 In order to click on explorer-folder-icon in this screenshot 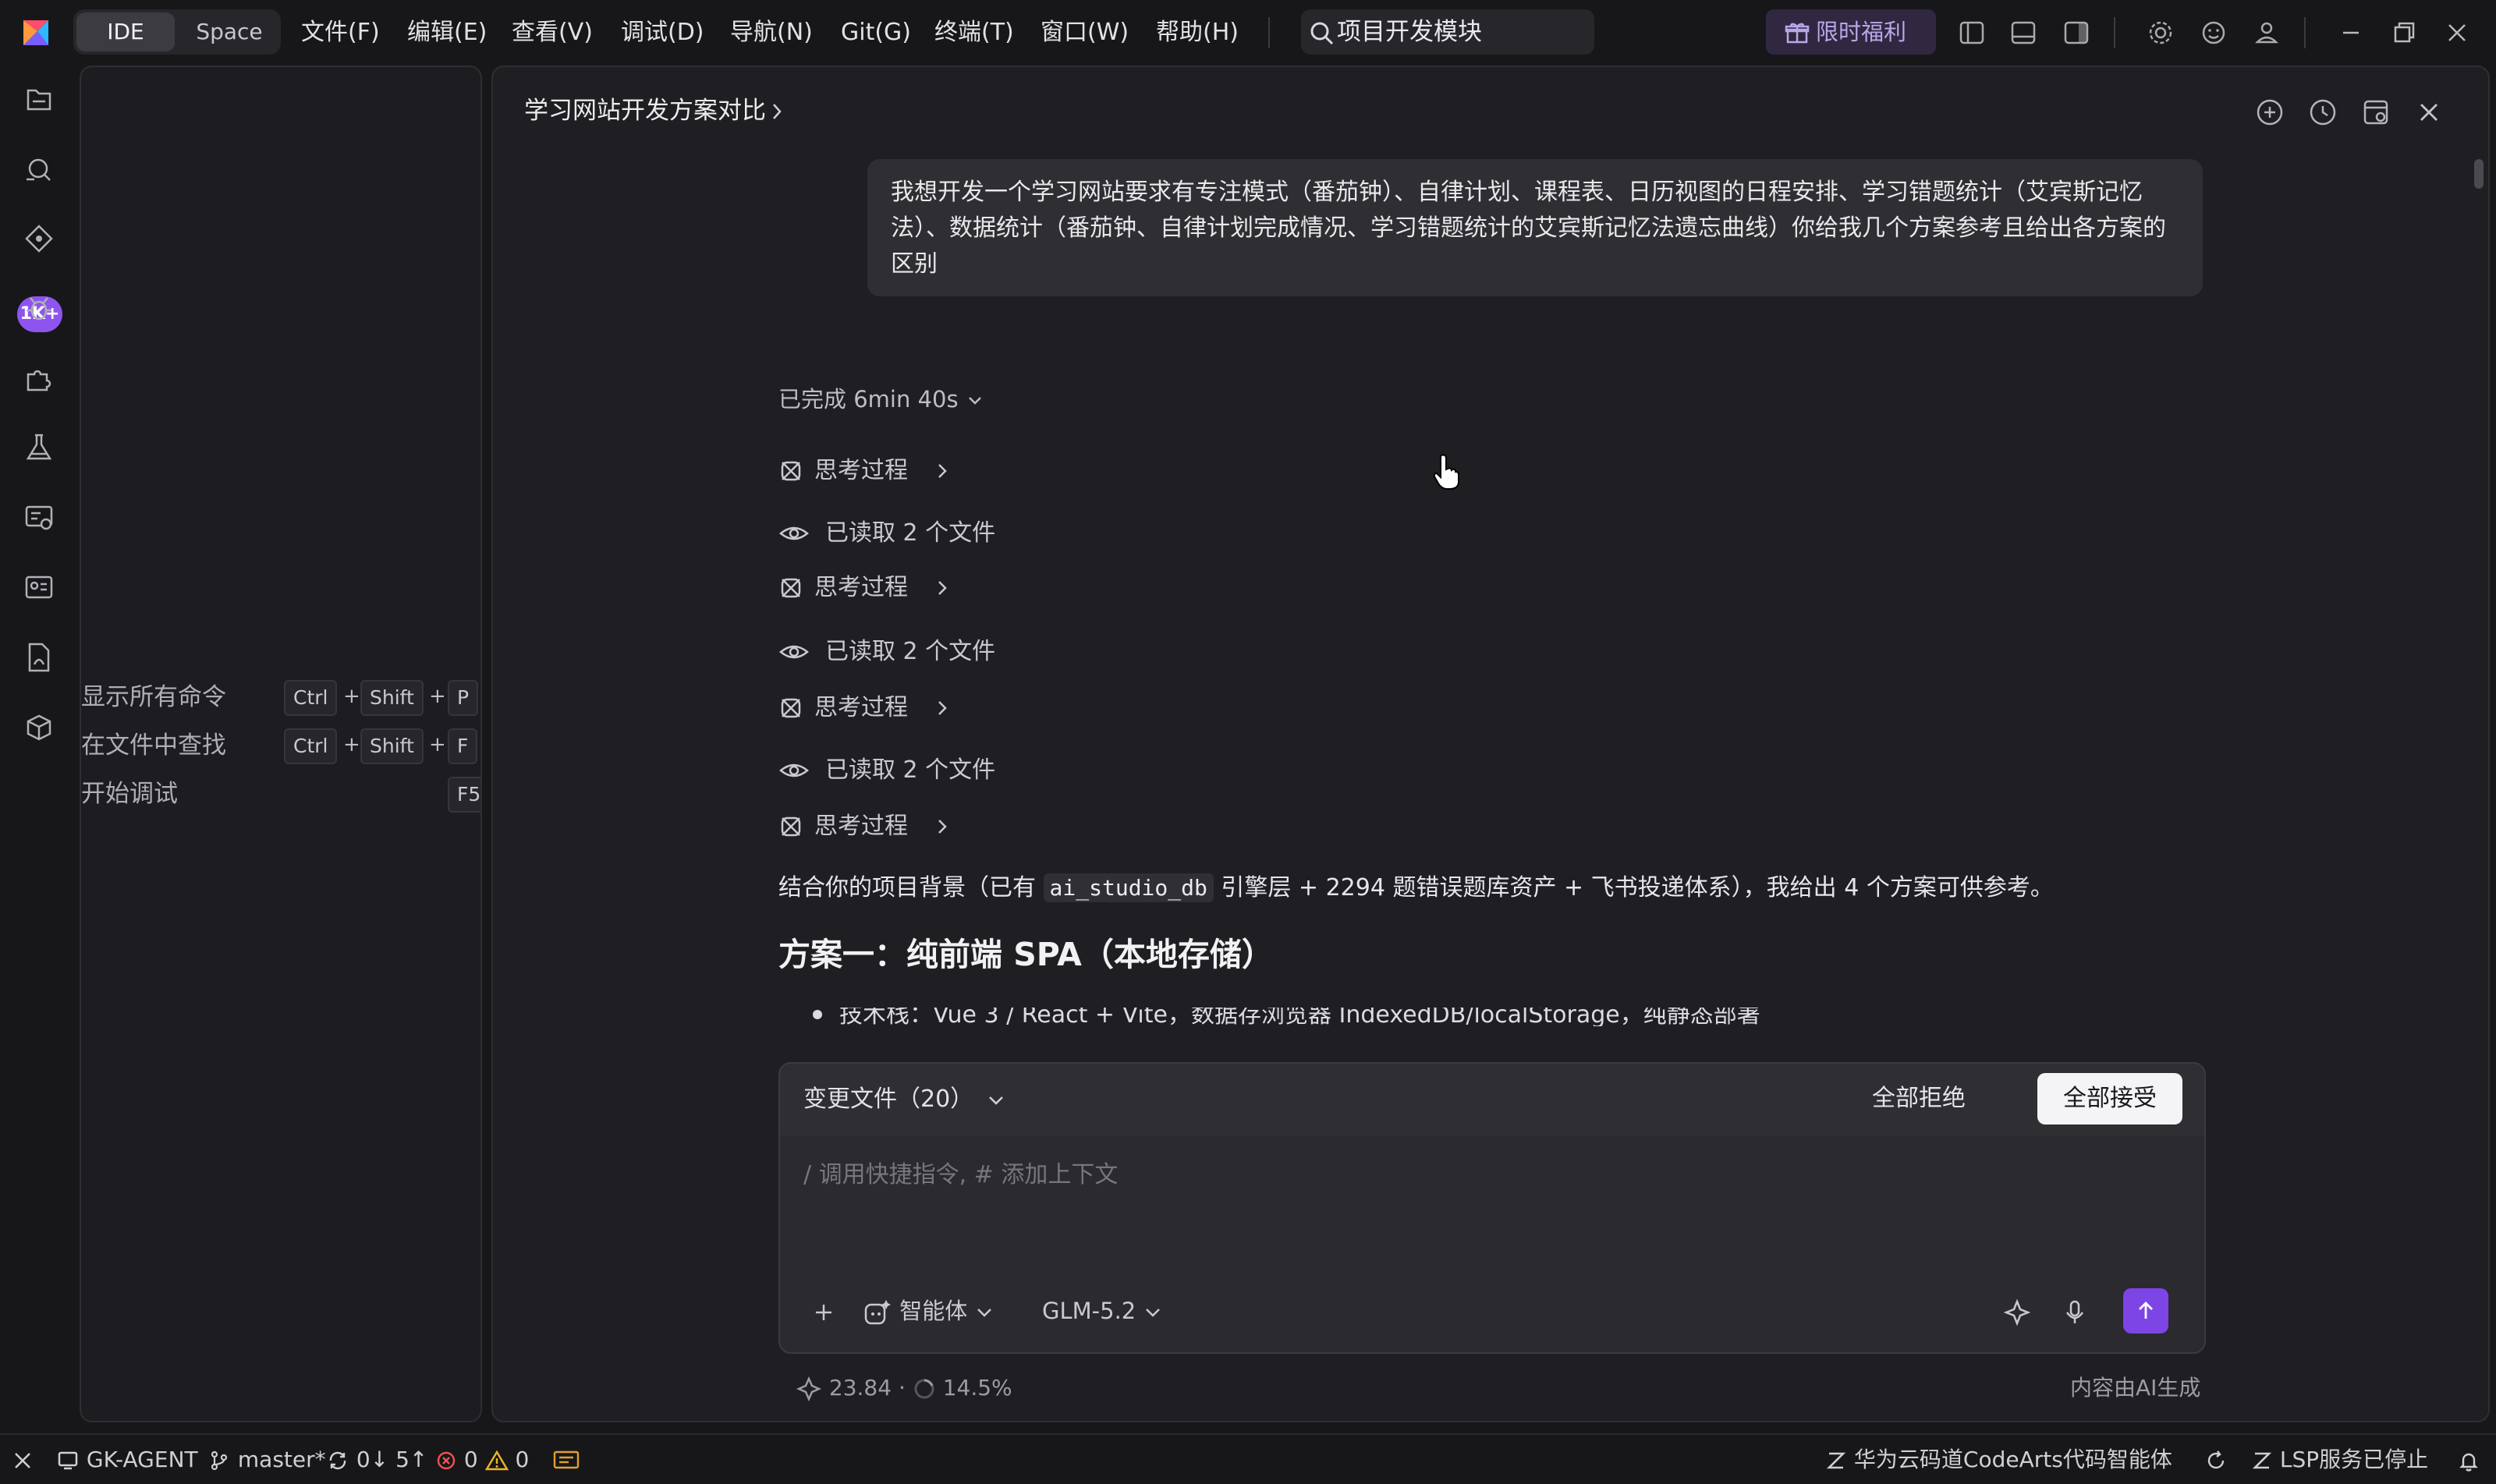, I will do `click(39, 100)`.